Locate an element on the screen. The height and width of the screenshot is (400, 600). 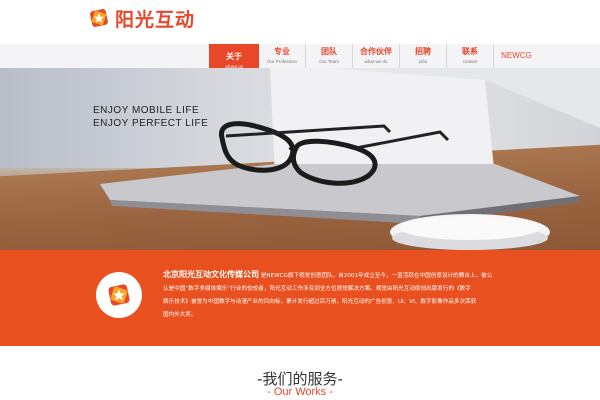
hero-slogan-line: ENJOY PERFECT LIFE is located at coordinates (151, 123).